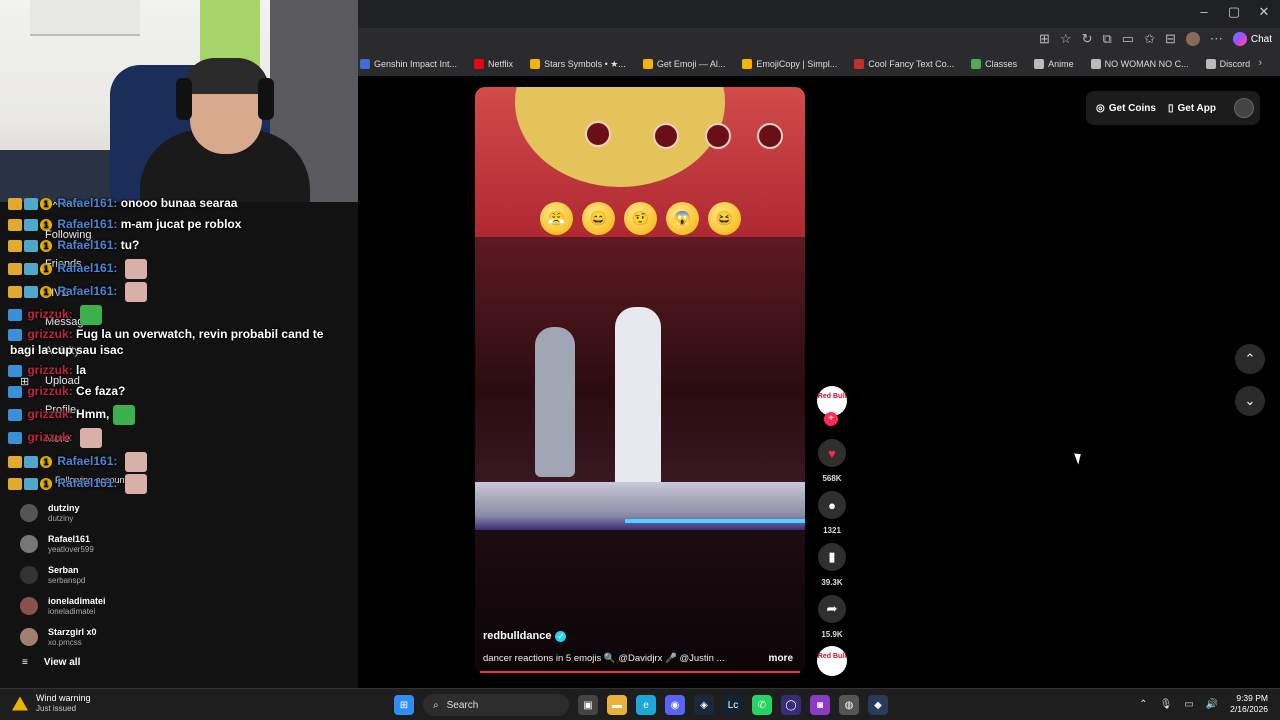 The width and height of the screenshot is (1280, 720). Describe the element at coordinates (762, 705) in the screenshot. I see `whatsapp-icon: ✆` at that location.